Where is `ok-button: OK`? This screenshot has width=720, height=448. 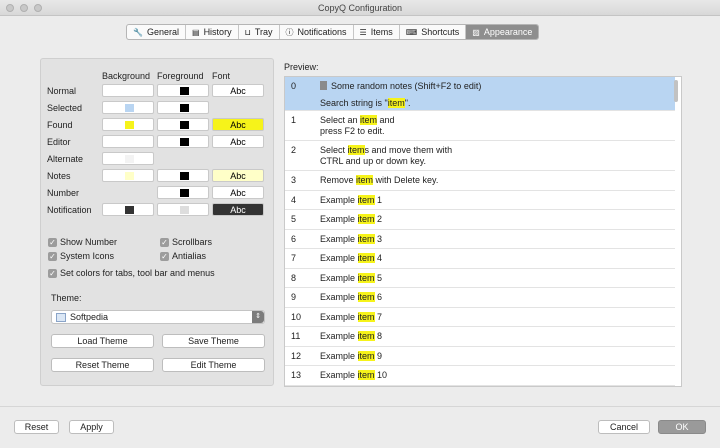 ok-button: OK is located at coordinates (682, 427).